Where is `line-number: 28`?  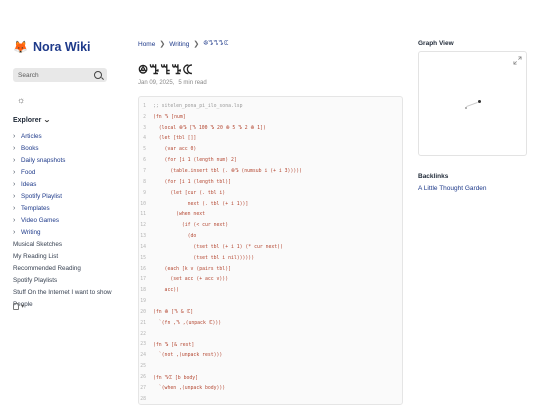 line-number: 28 is located at coordinates (143, 399).